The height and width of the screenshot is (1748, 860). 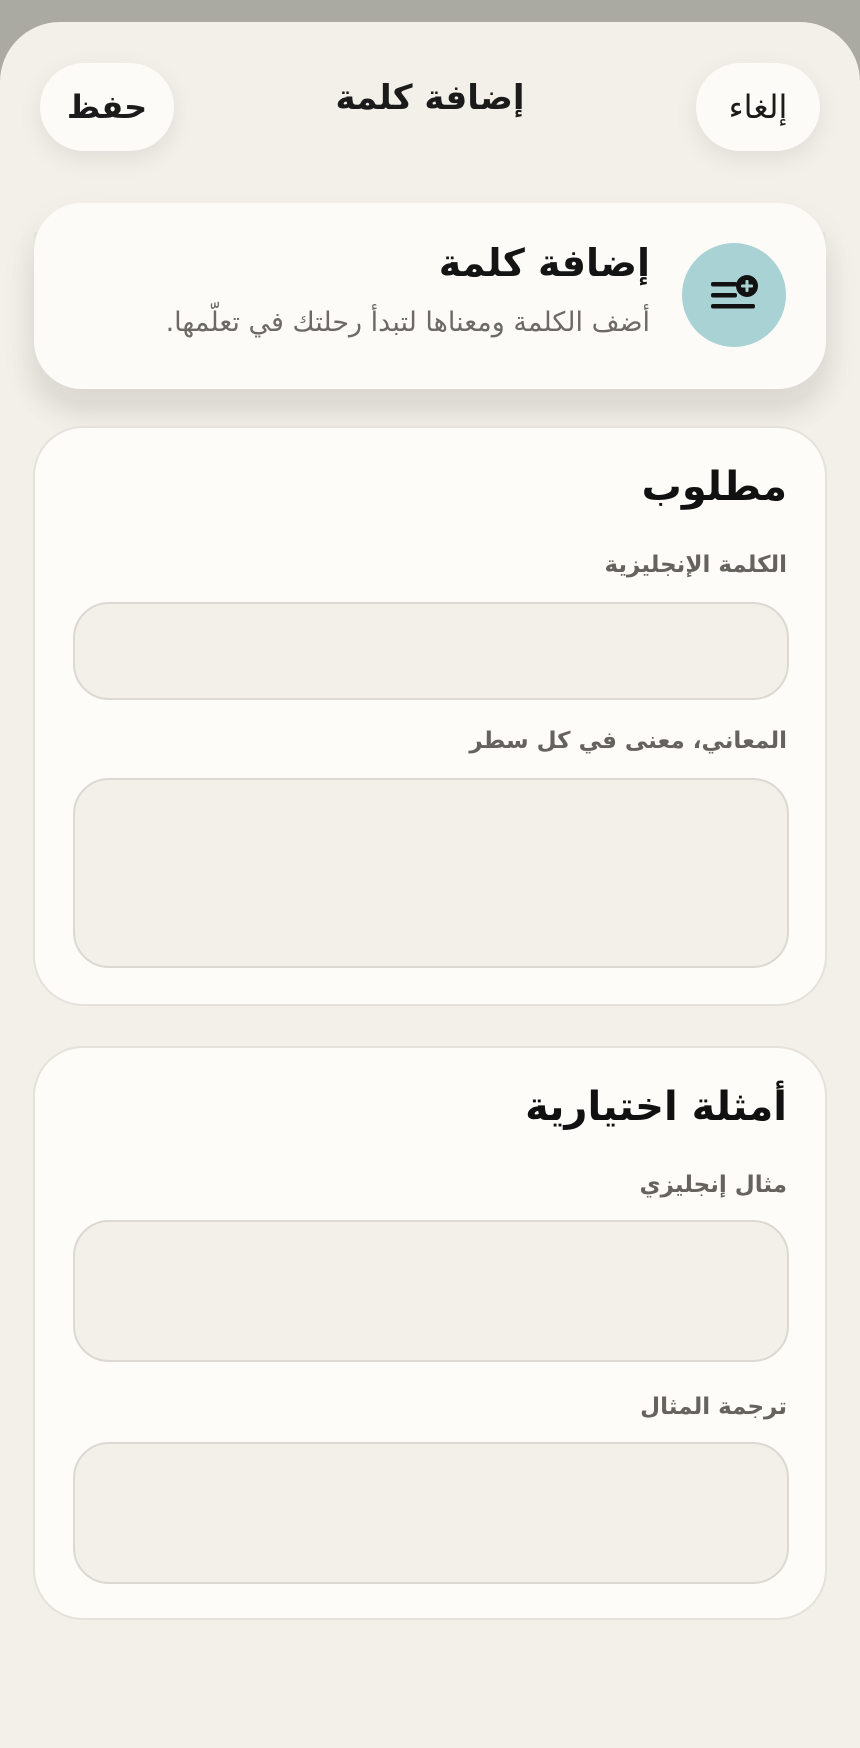 What do you see at coordinates (431, 1291) in the screenshot?
I see `english-example-input` at bounding box center [431, 1291].